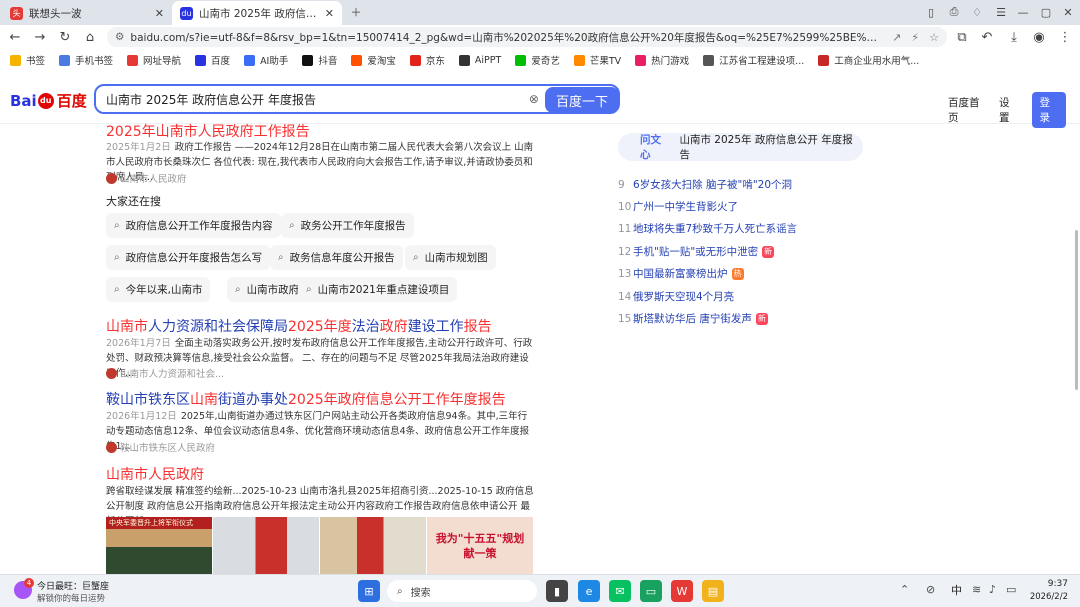 Image resolution: width=1080 pixels, height=607 pixels. Describe the element at coordinates (347, 225) in the screenshot. I see `related-search-chip: ⌕ 政务公开工作年度报告` at that location.